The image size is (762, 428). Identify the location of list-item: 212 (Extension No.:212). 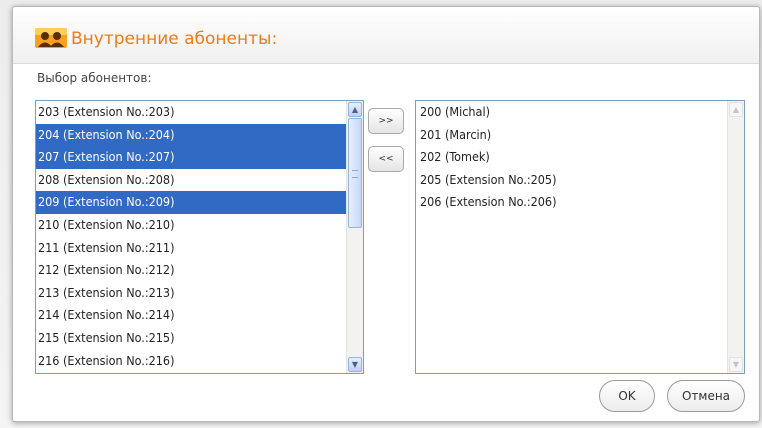
(191, 270).